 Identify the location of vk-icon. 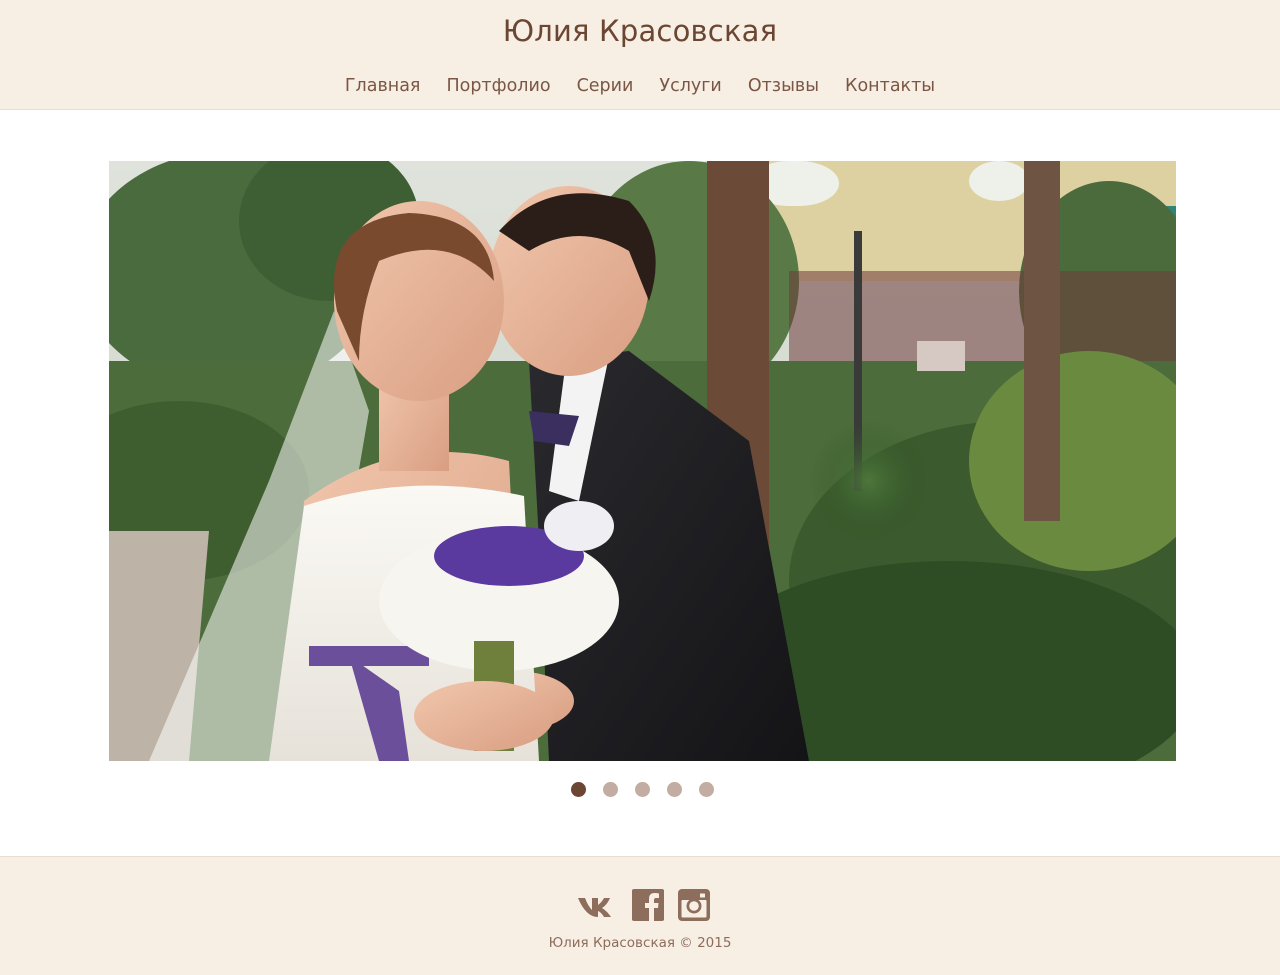
(597, 905).